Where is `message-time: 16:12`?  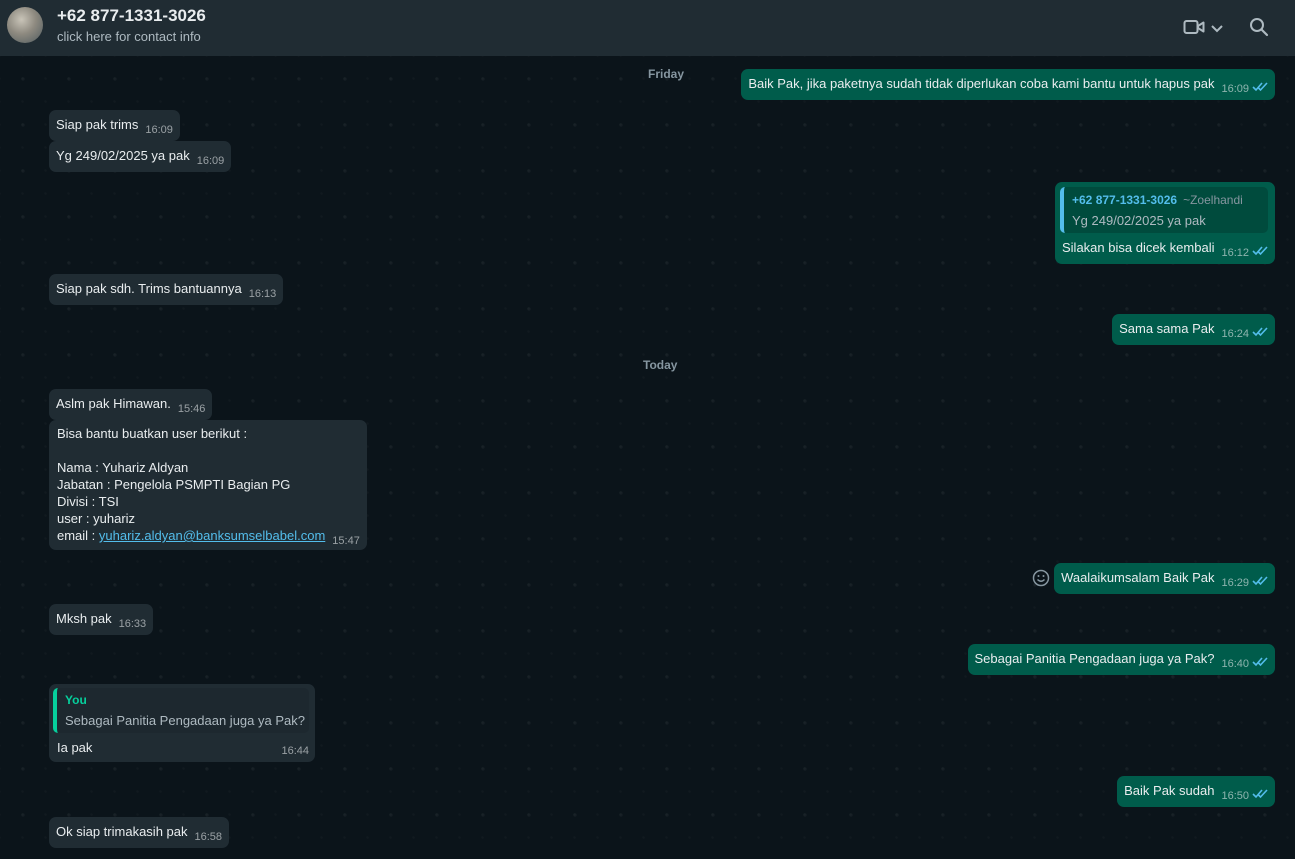 message-time: 16:12 is located at coordinates (1235, 253).